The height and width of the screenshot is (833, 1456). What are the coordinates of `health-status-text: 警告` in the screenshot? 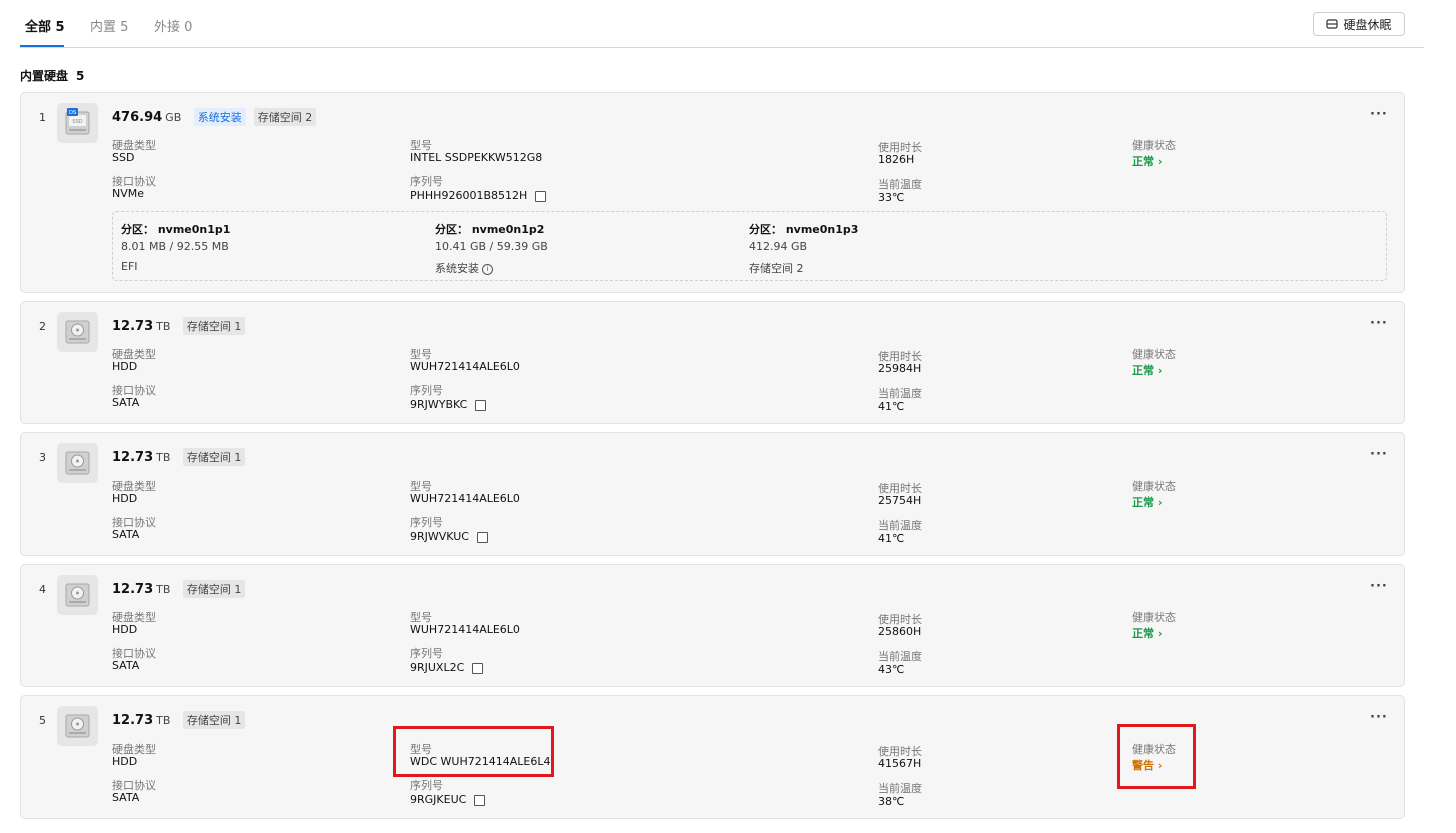 It's located at (1143, 765).